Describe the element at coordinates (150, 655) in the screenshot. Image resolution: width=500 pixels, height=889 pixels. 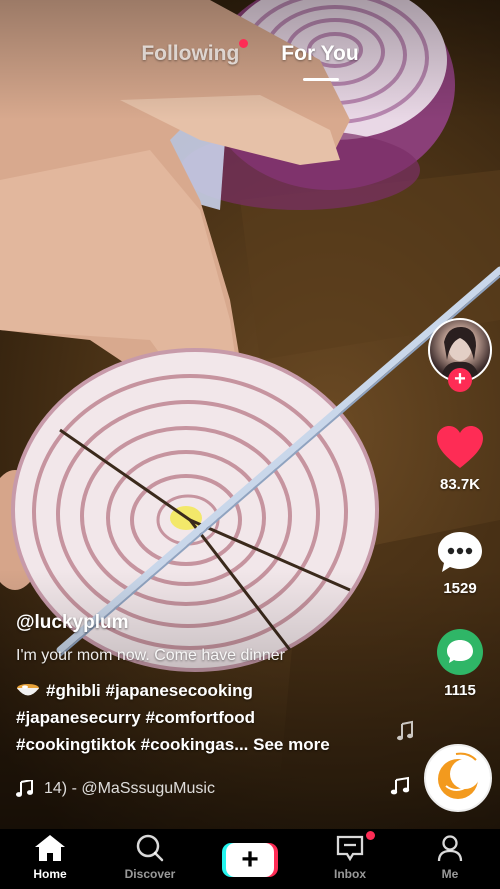
I see `caption-text: I'm your mom now. Come have dinner` at that location.